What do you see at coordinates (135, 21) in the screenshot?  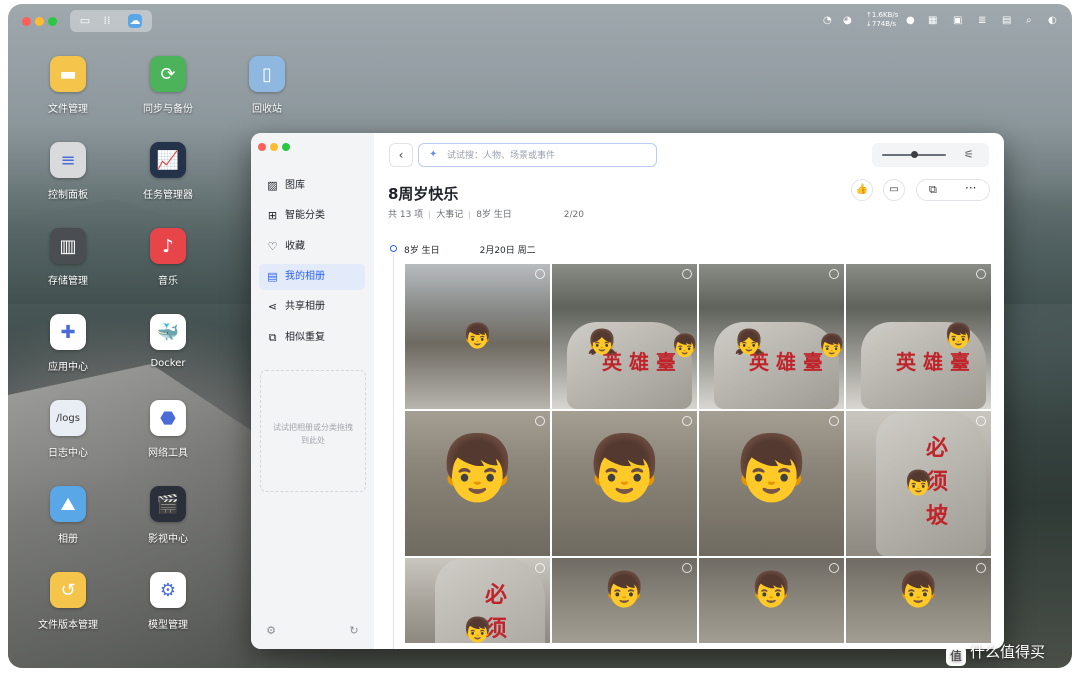 I see `photos-app-icon: ☁` at bounding box center [135, 21].